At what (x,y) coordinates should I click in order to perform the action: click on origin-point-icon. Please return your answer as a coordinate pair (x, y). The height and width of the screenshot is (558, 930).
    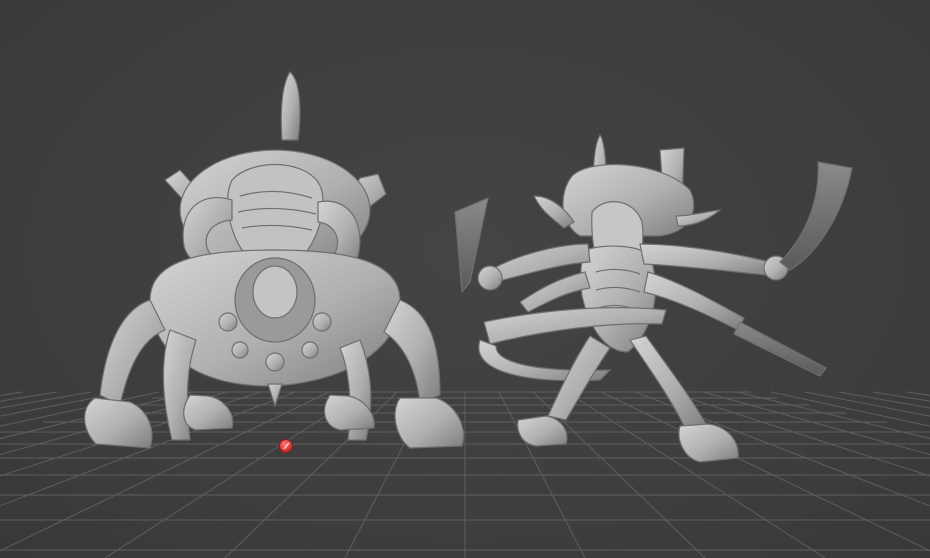
    Looking at the image, I should click on (286, 446).